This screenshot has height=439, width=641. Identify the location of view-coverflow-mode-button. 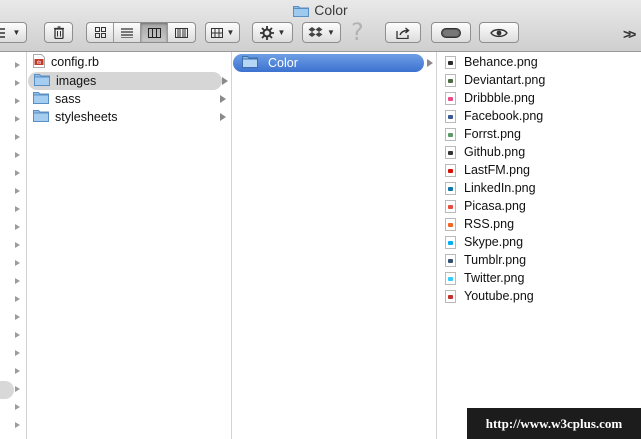
(181, 32).